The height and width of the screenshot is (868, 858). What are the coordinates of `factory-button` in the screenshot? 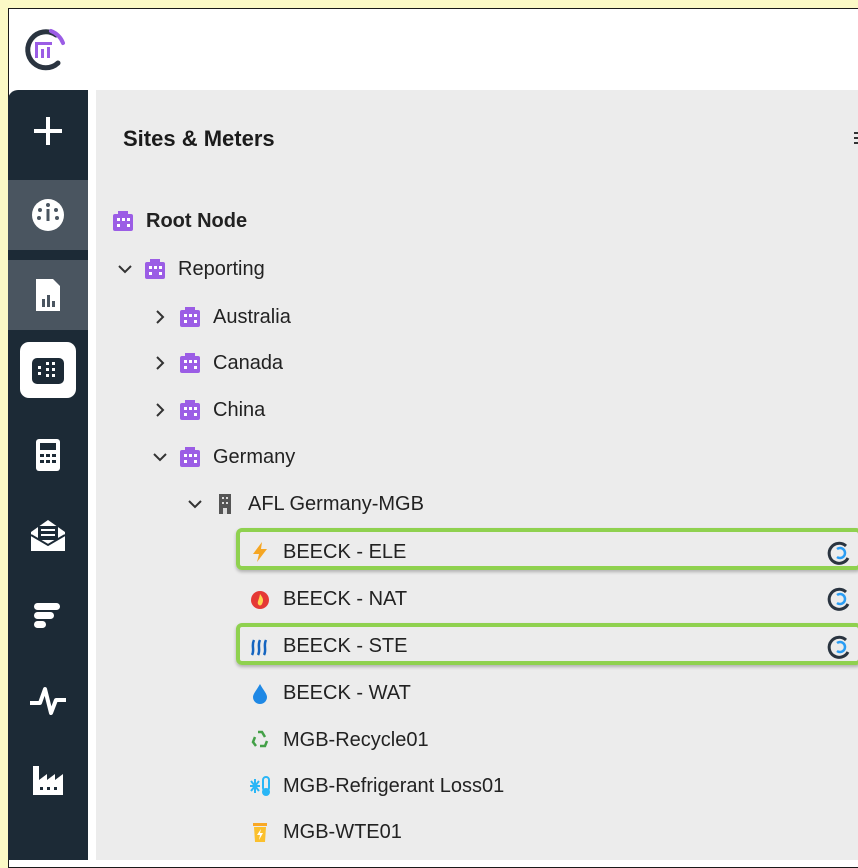 It's located at (48, 780).